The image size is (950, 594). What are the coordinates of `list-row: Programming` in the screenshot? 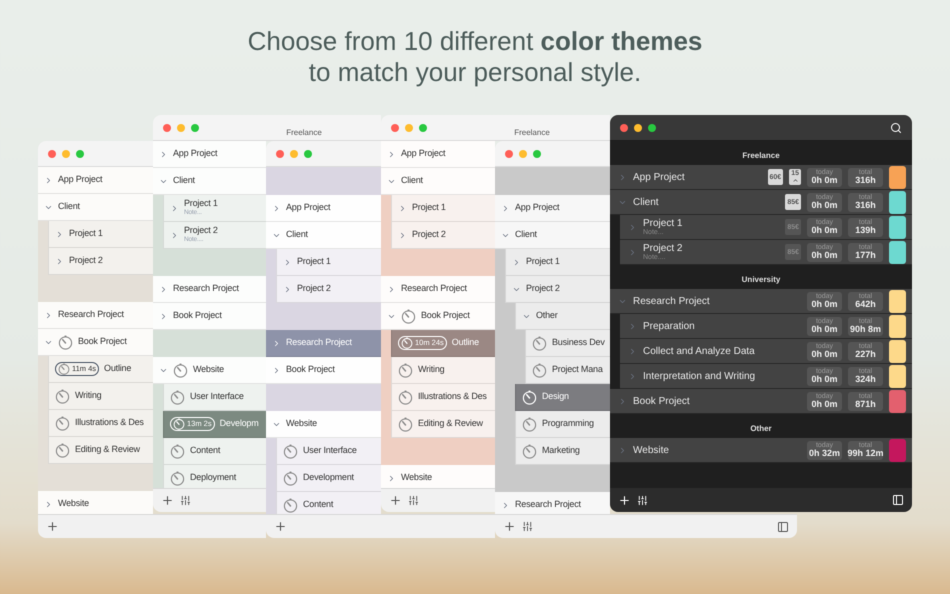 It's located at (562, 424).